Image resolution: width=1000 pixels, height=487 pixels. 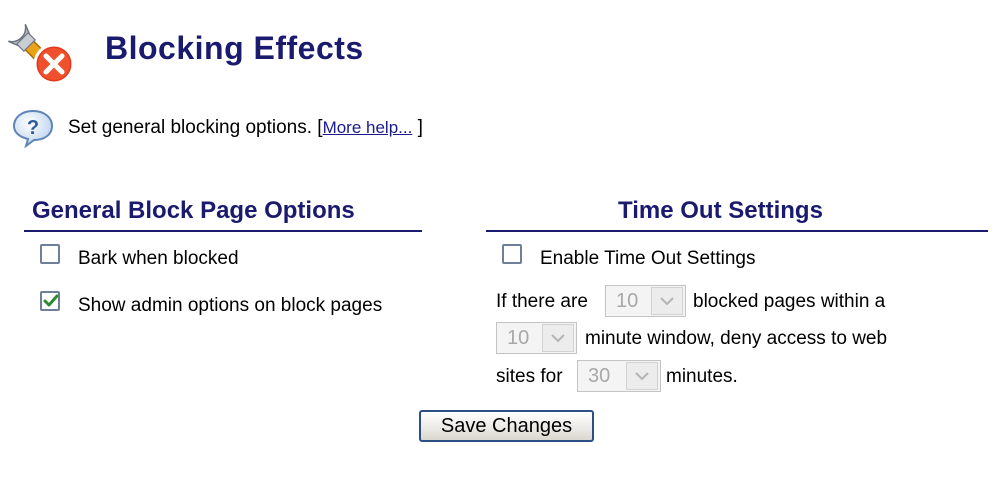 I want to click on timeout-text-2: blocked pages within a, so click(x=789, y=301).